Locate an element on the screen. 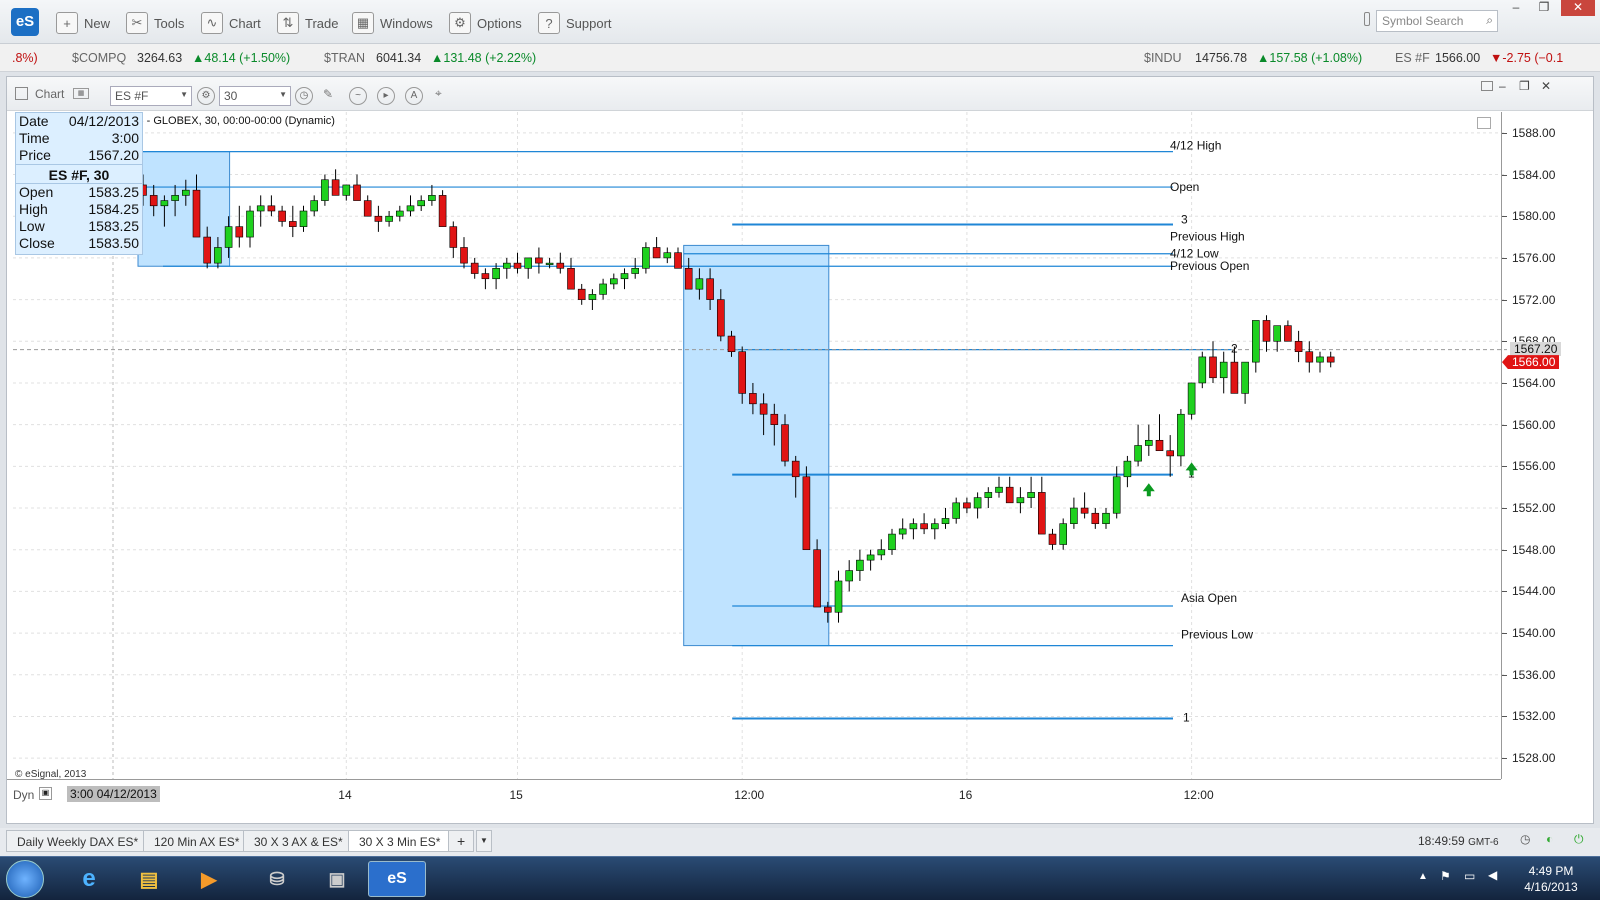 The image size is (1600, 900). tab-2: 120 Min AX ES* is located at coordinates (197, 841).